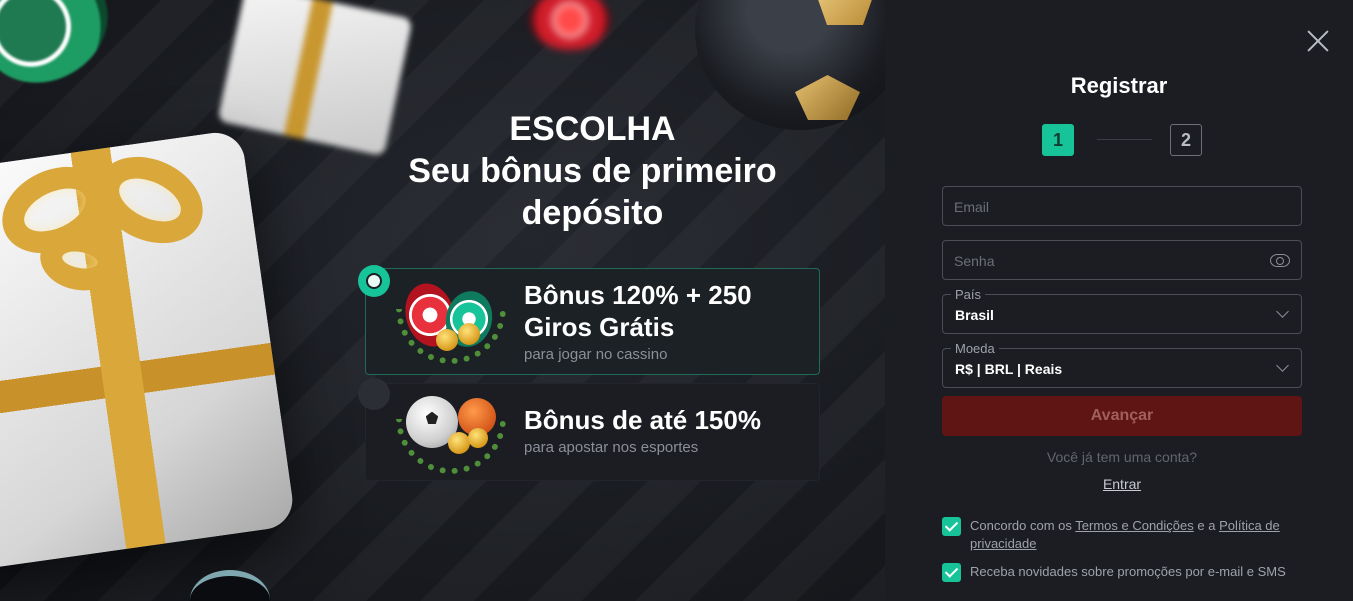  What do you see at coordinates (975, 348) in the screenshot?
I see `currency-label: Moeda` at bounding box center [975, 348].